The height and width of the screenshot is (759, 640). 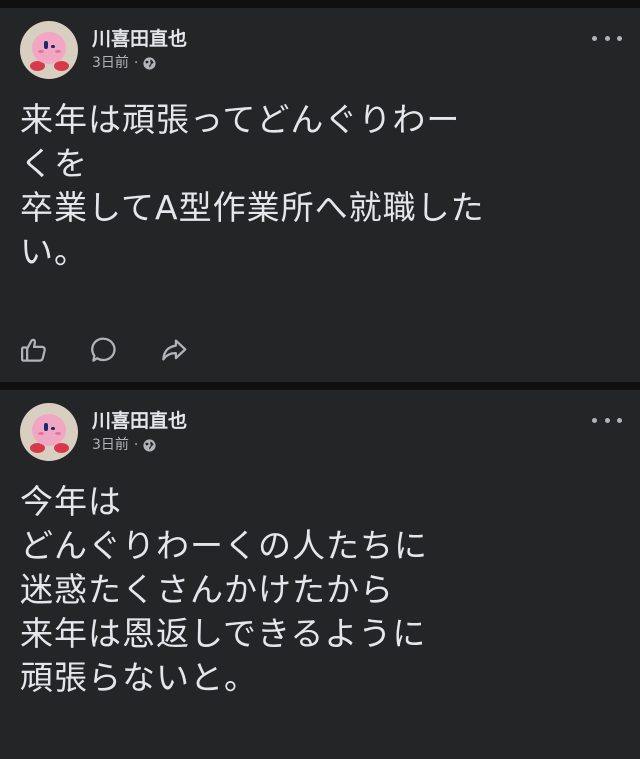 I want to click on comment-icon, so click(x=104, y=350).